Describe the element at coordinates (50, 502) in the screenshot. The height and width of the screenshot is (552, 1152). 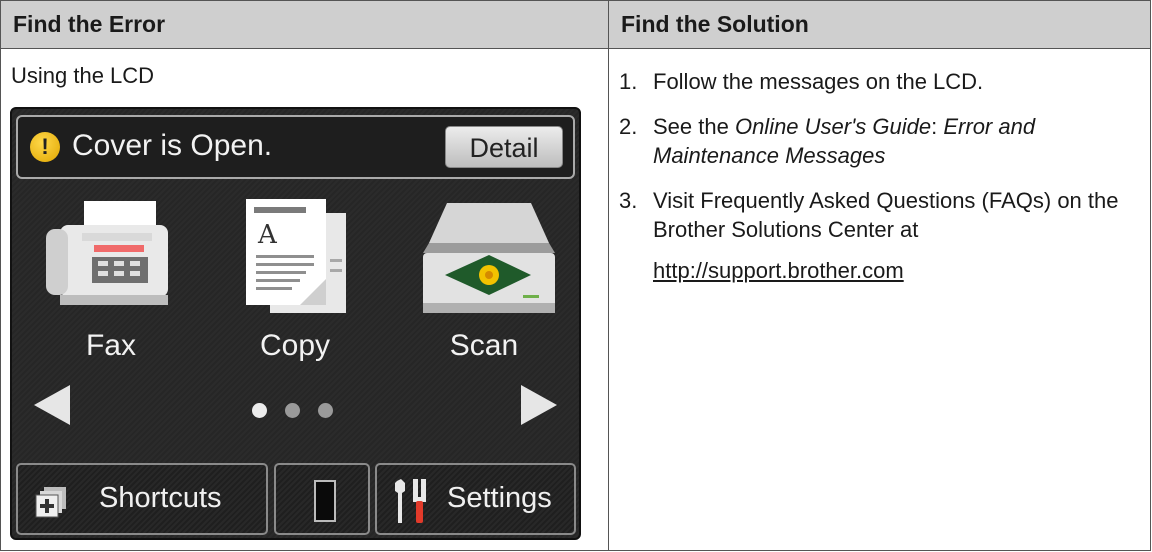
I see `shortcuts-icon` at that location.